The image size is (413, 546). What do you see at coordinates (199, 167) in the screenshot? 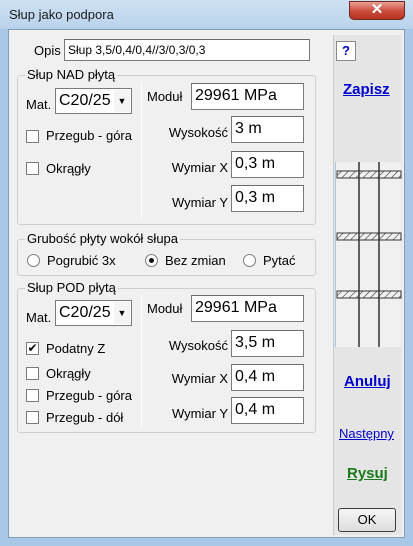
I see `nad-wymiar-x-label: Wymiar X` at bounding box center [199, 167].